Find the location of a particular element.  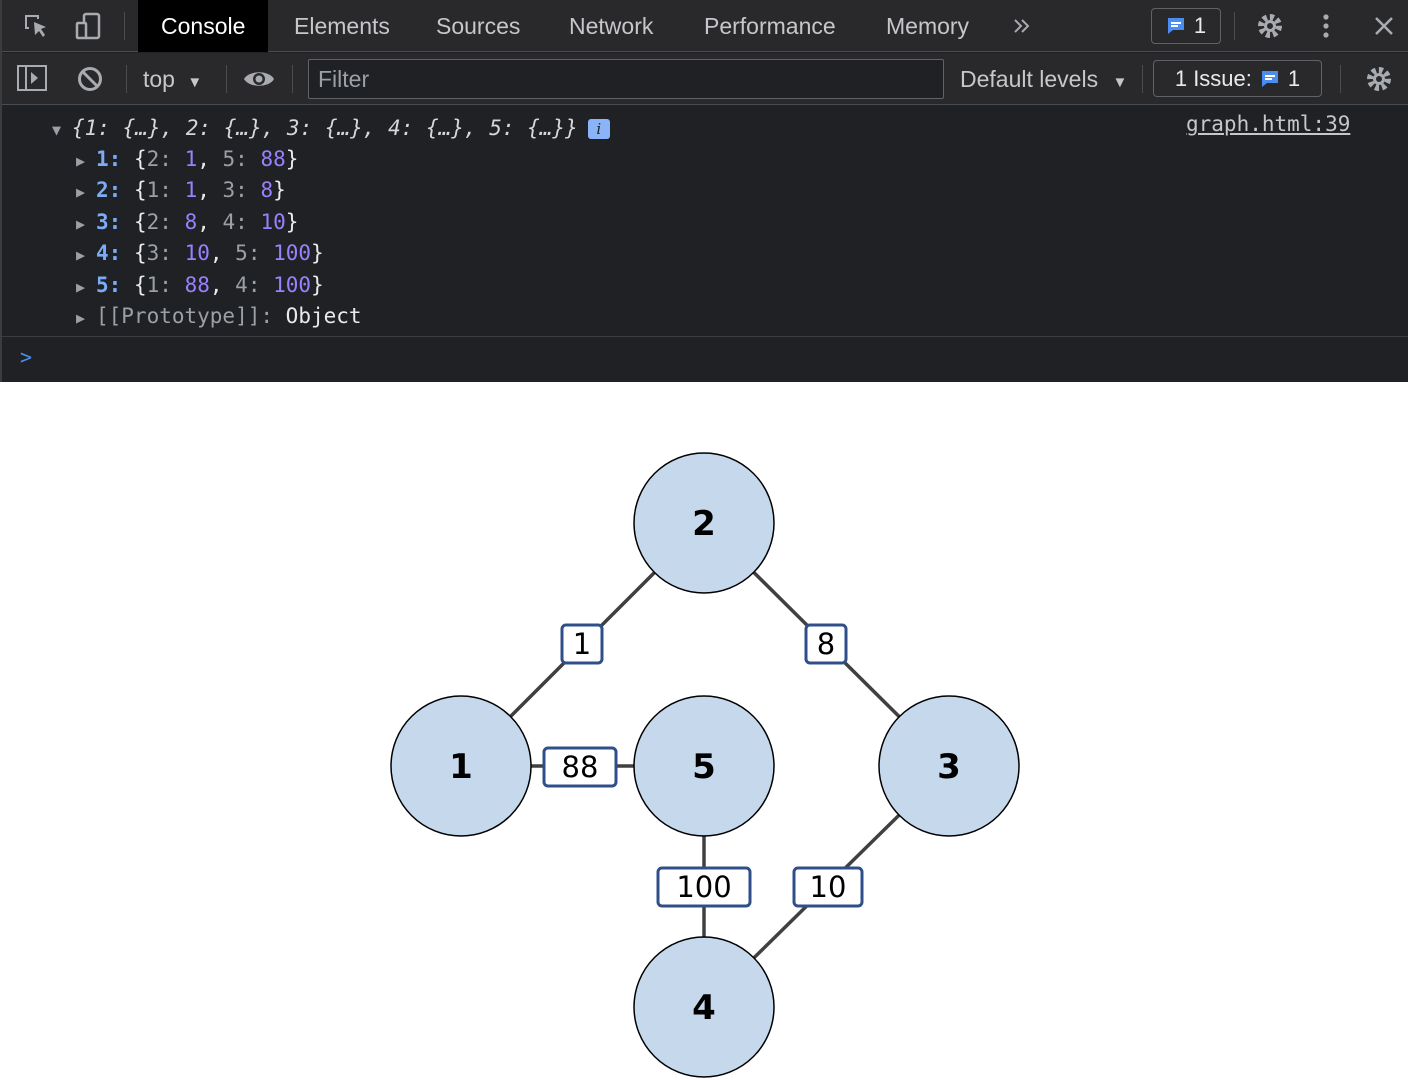

object-entry-row: ▶ 4: {3: 10, 5: 100} is located at coordinates (200, 253).